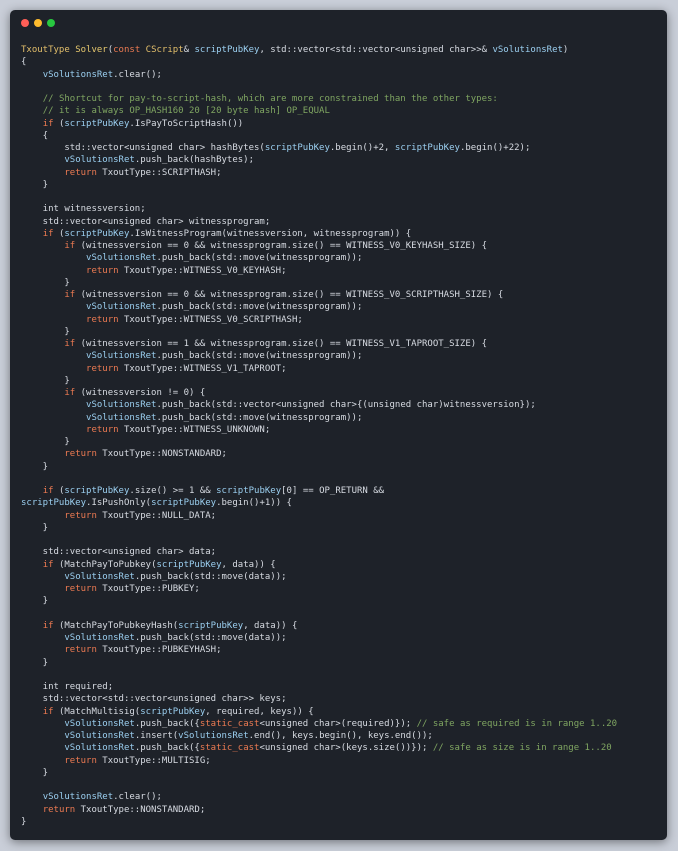 This screenshot has height=851, width=678. Describe the element at coordinates (202, 270) in the screenshot. I see `code-token-plain: TxoutType::WITNESS_V0_KEYHASH;` at that location.